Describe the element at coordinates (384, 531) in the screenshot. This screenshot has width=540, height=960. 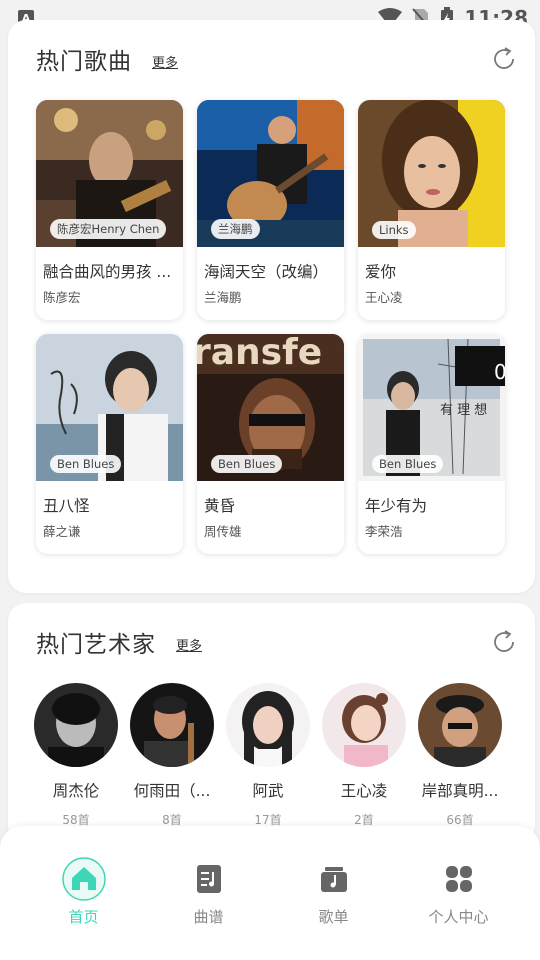
I see `song-artist: 李荣浩` at that location.